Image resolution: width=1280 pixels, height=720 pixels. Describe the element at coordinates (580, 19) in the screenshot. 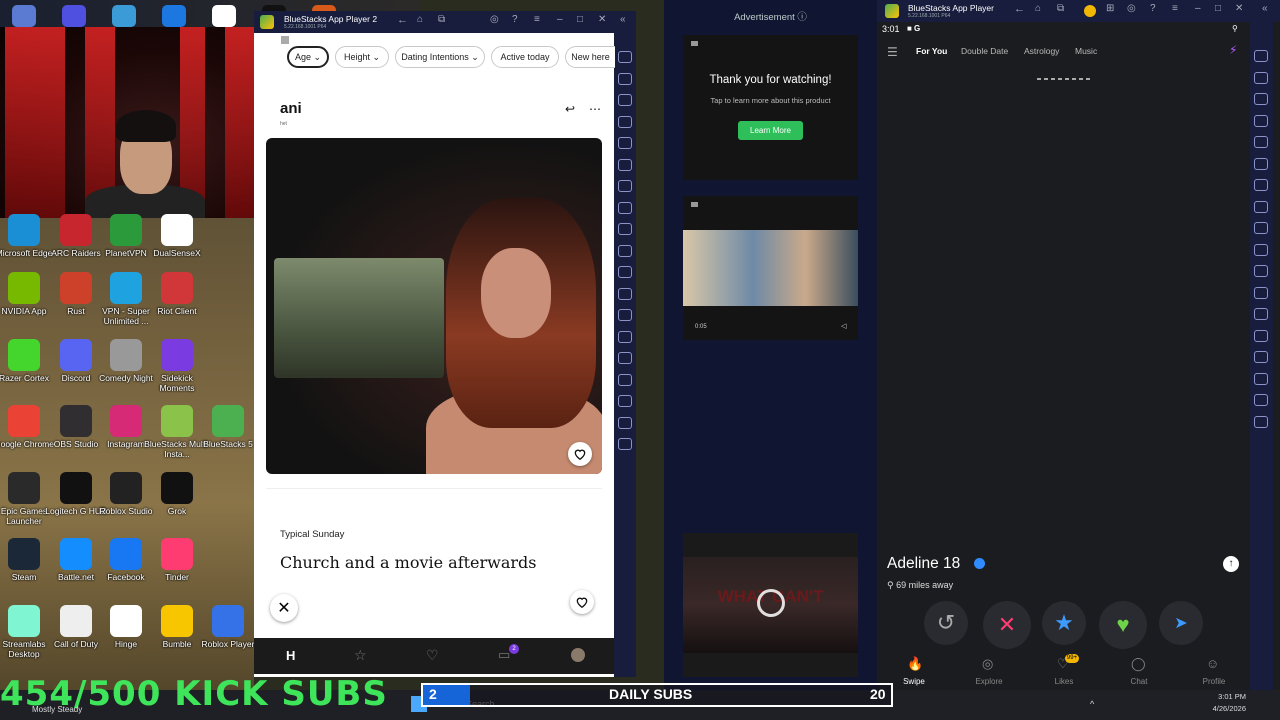

I see `maximize-icon: □` at that location.